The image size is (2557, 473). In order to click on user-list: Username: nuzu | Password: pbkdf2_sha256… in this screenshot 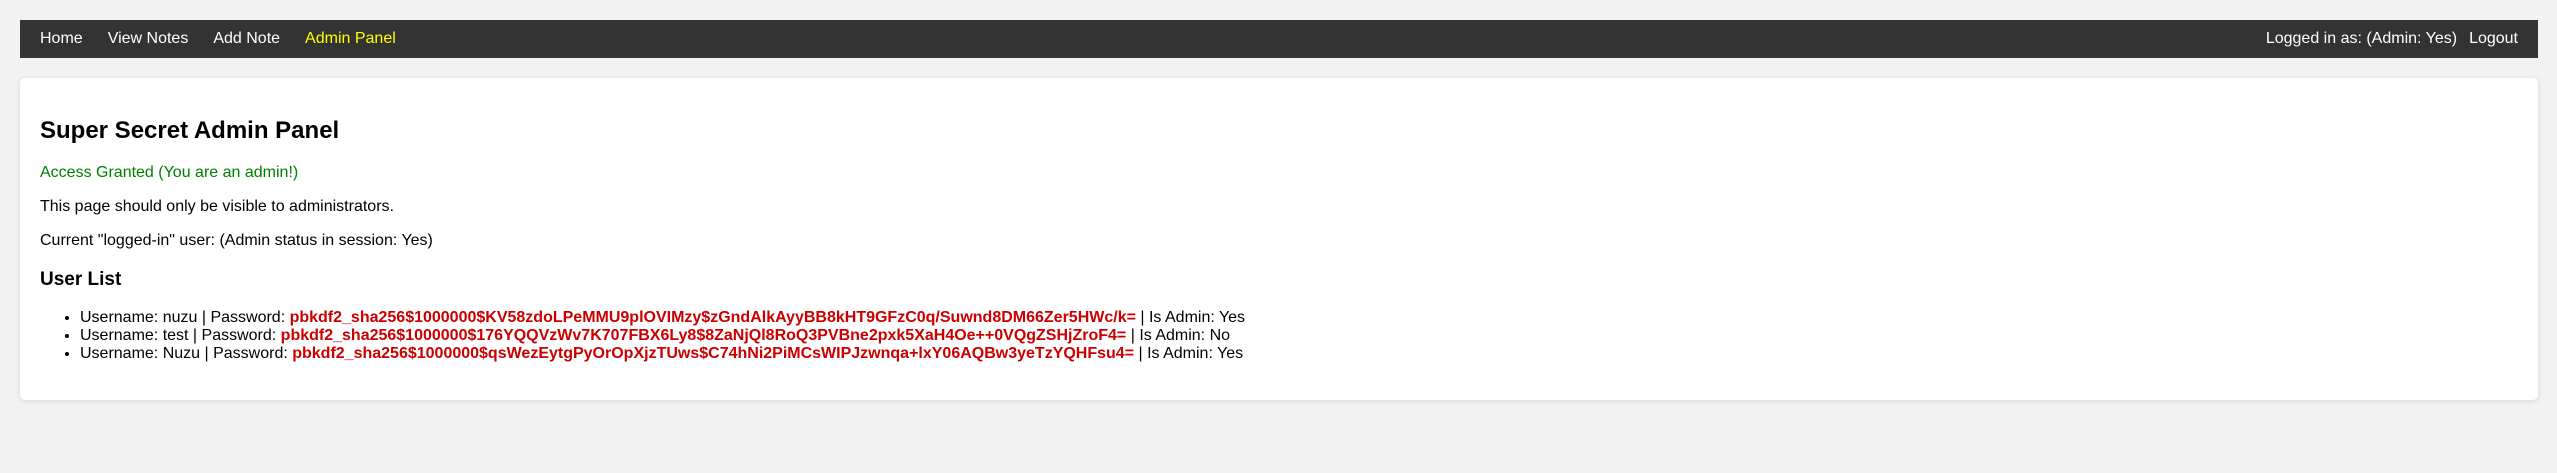, I will do `click(642, 336)`.